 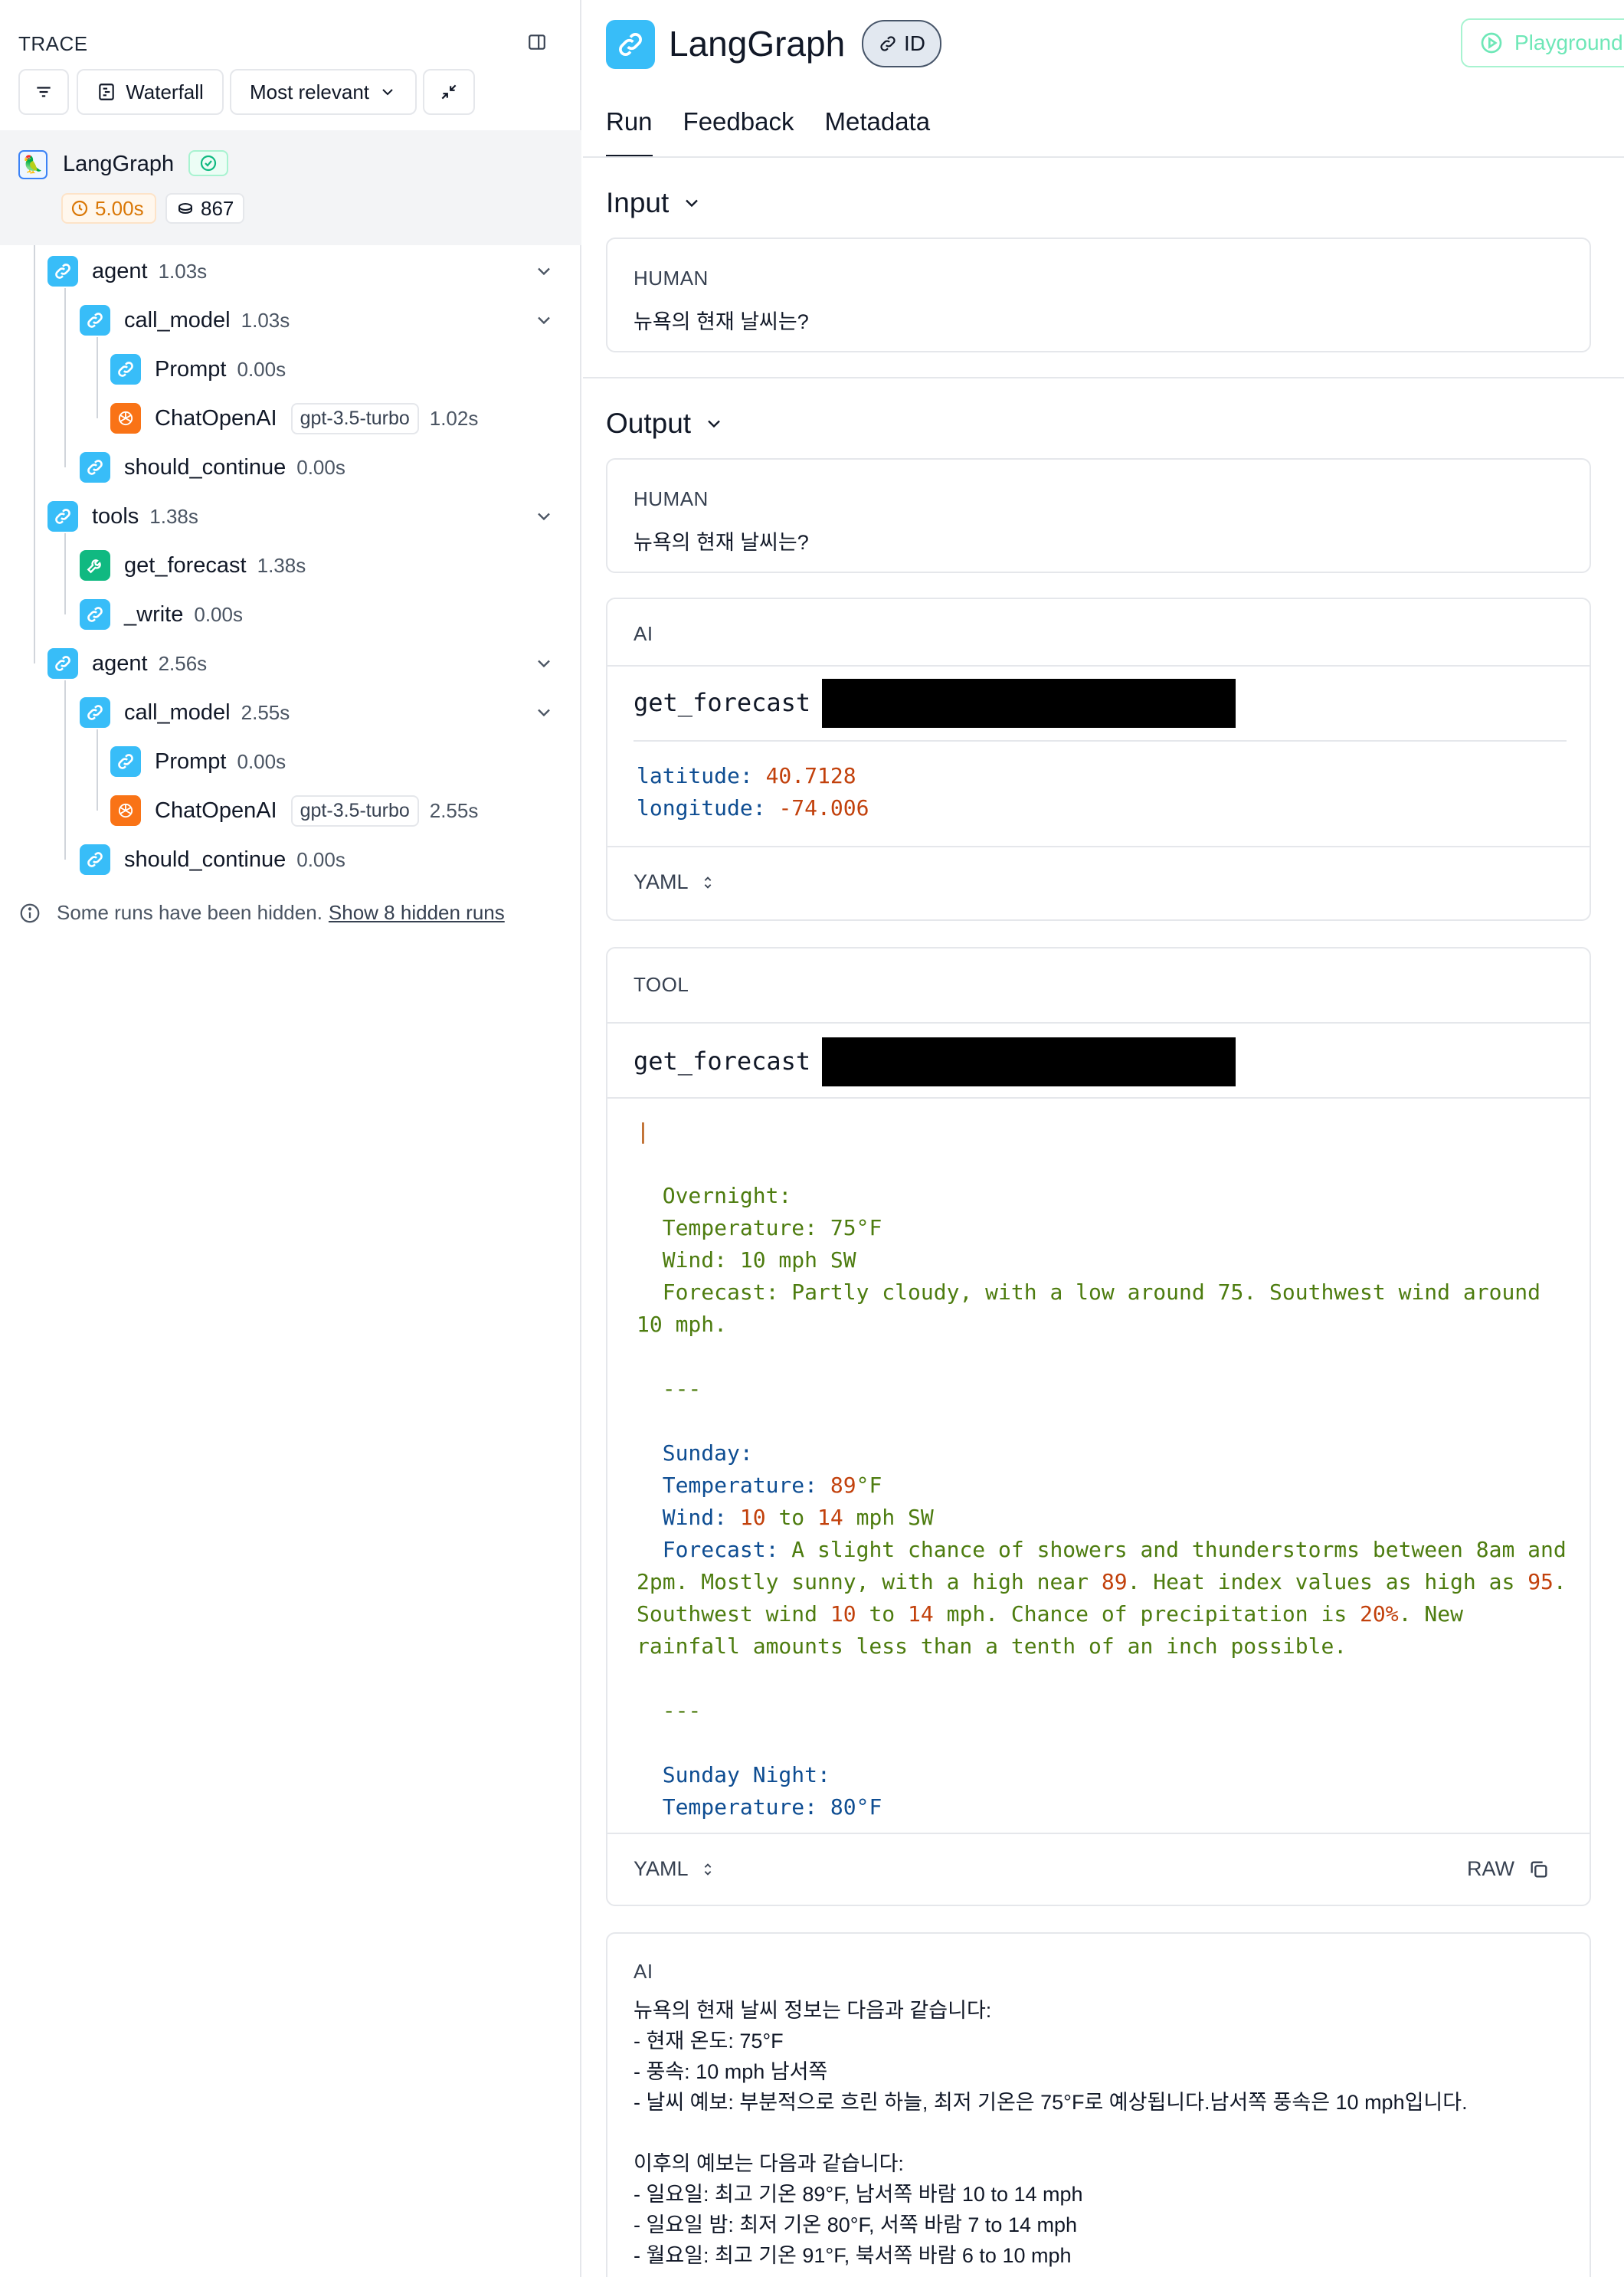 I want to click on waterfall-label: Waterfall, so click(x=165, y=92).